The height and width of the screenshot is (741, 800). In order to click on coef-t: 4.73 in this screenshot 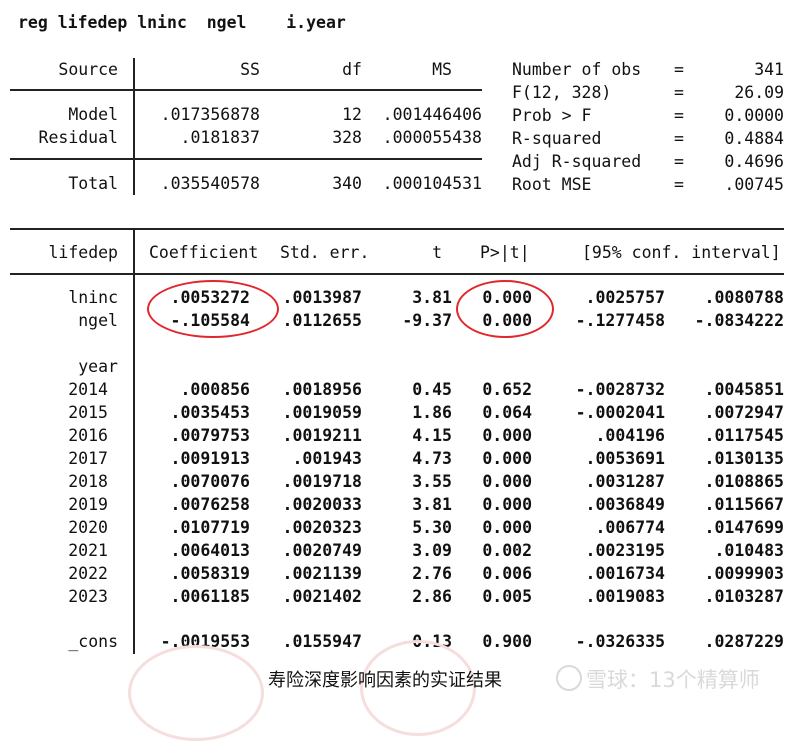, I will do `click(432, 458)`.